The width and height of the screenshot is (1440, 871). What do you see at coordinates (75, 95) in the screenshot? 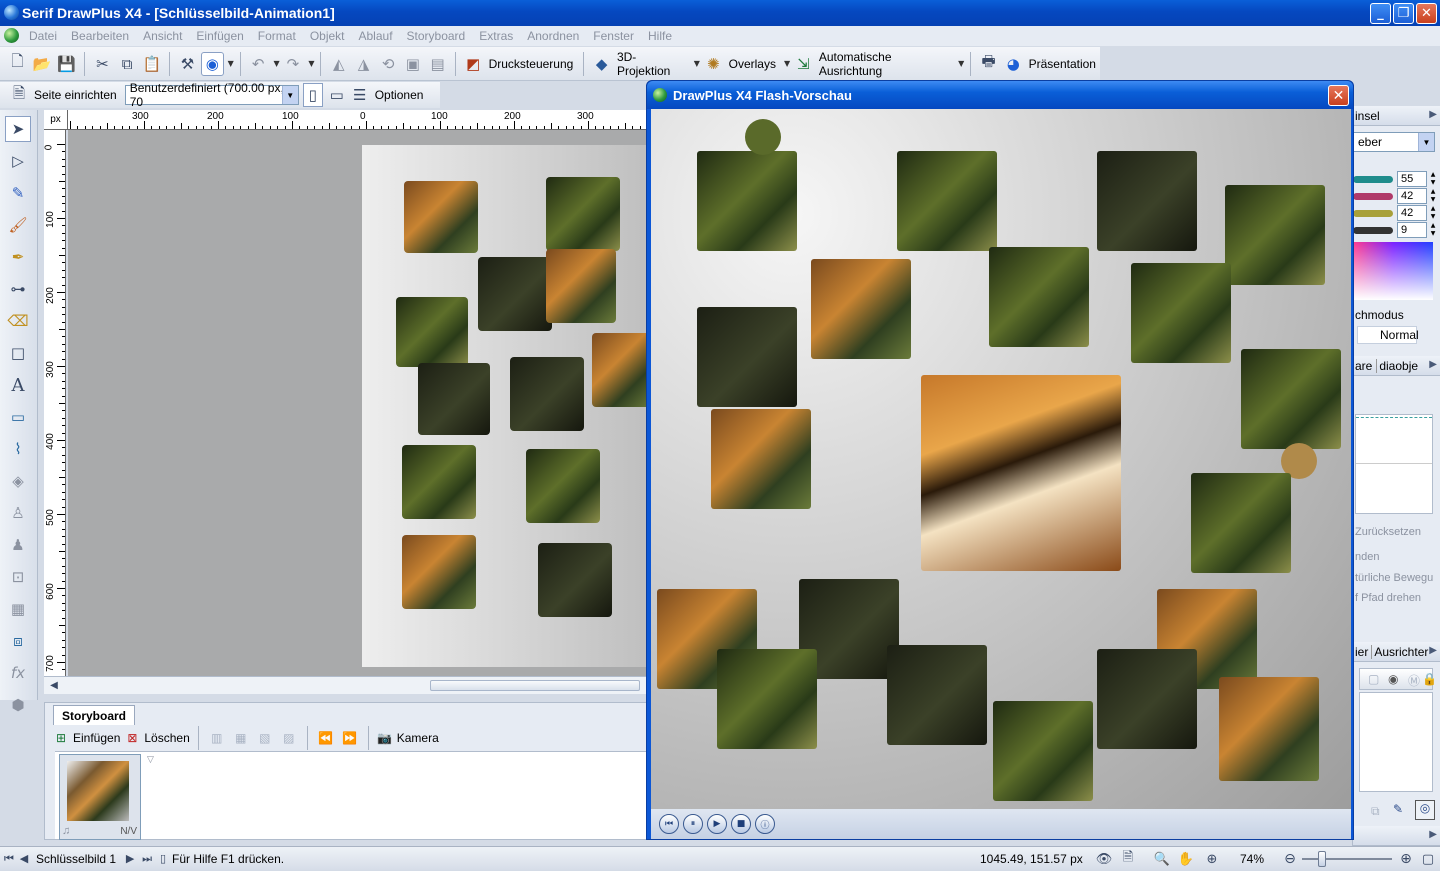
I see `page-setup-button: Seite einrichten` at bounding box center [75, 95].